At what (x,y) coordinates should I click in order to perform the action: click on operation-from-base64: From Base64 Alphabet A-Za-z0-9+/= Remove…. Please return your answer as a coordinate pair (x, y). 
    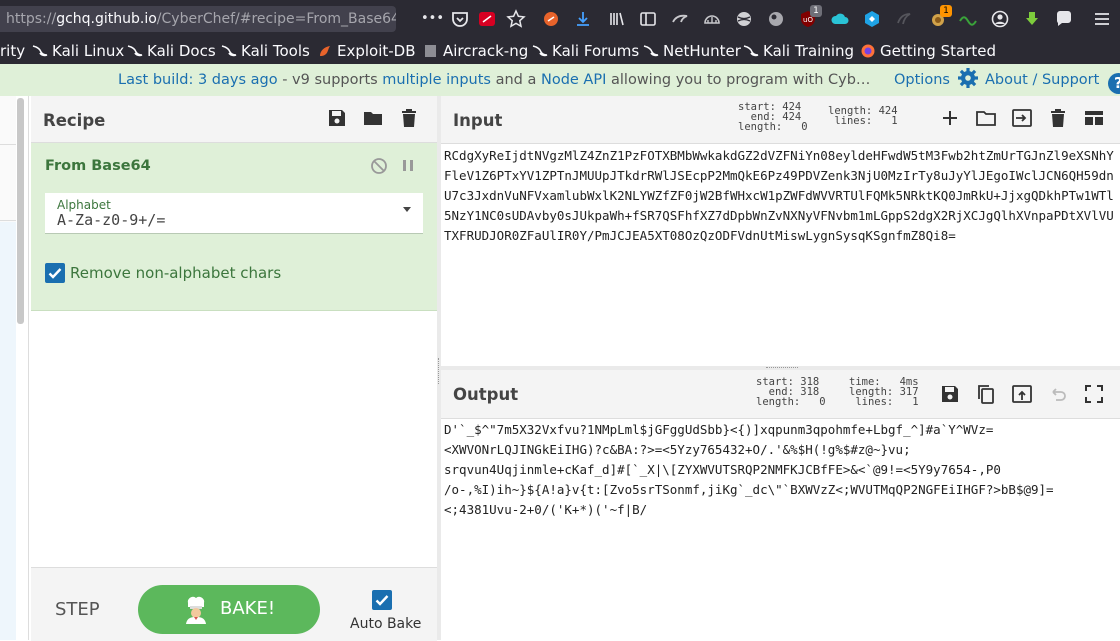
    Looking at the image, I should click on (234, 227).